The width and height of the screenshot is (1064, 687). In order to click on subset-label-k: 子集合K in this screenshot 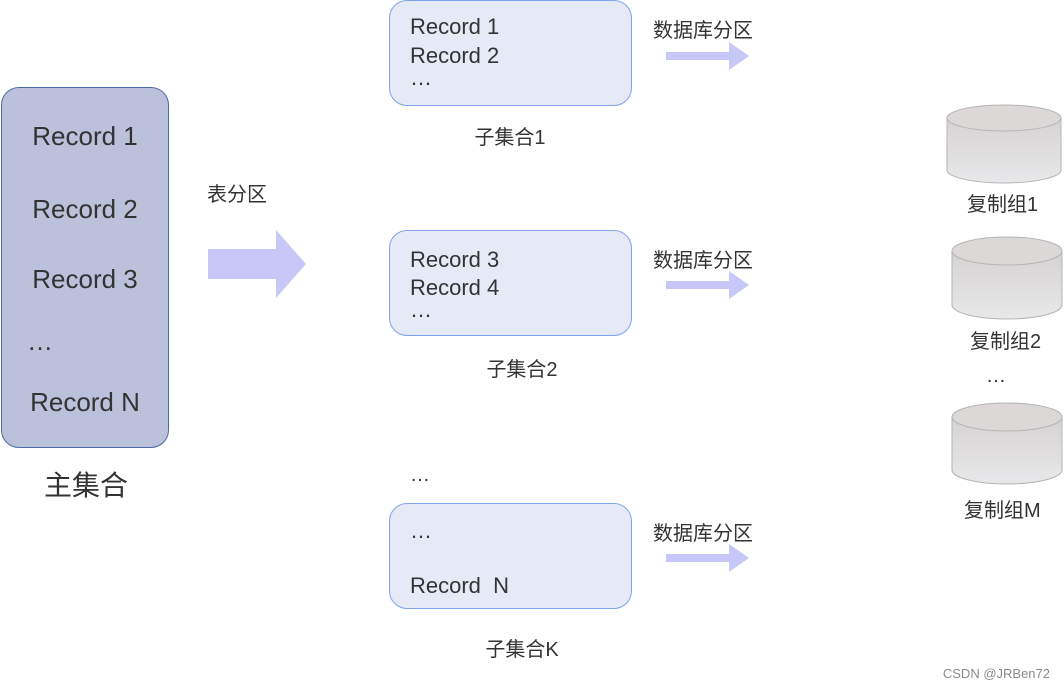, I will do `click(522, 650)`.